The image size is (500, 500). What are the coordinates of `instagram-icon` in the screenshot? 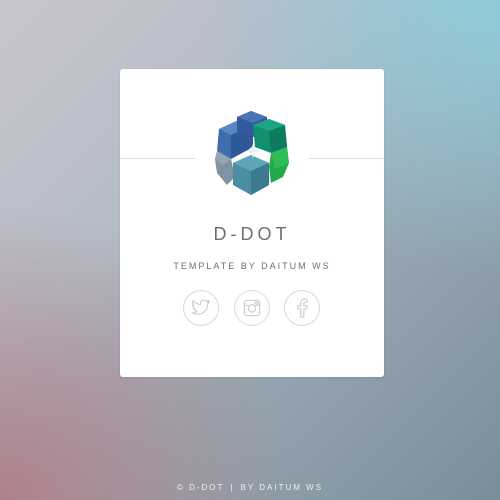 It's located at (252, 308).